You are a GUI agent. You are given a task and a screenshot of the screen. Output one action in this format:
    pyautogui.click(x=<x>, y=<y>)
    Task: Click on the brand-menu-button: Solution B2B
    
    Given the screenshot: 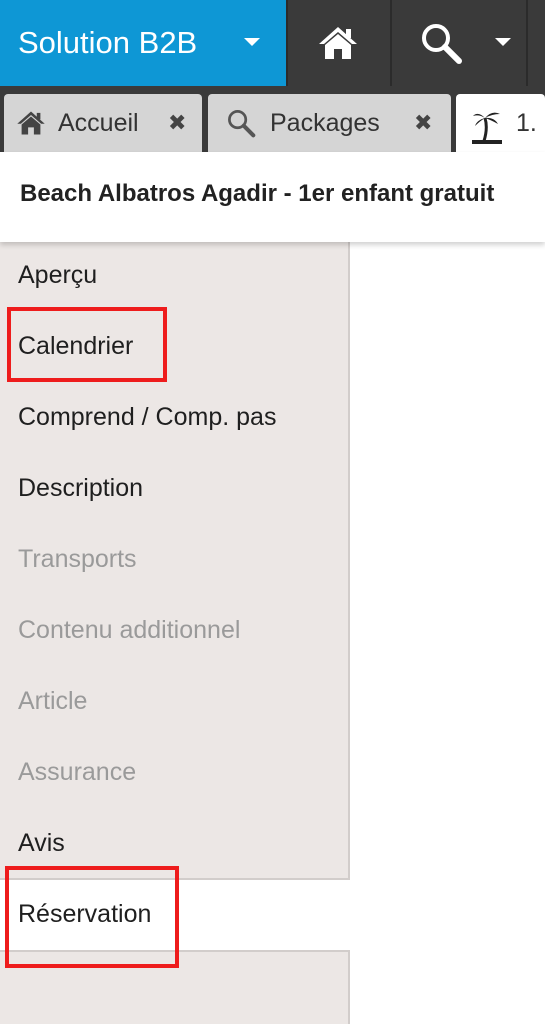 What is the action you would take?
    pyautogui.click(x=143, y=43)
    